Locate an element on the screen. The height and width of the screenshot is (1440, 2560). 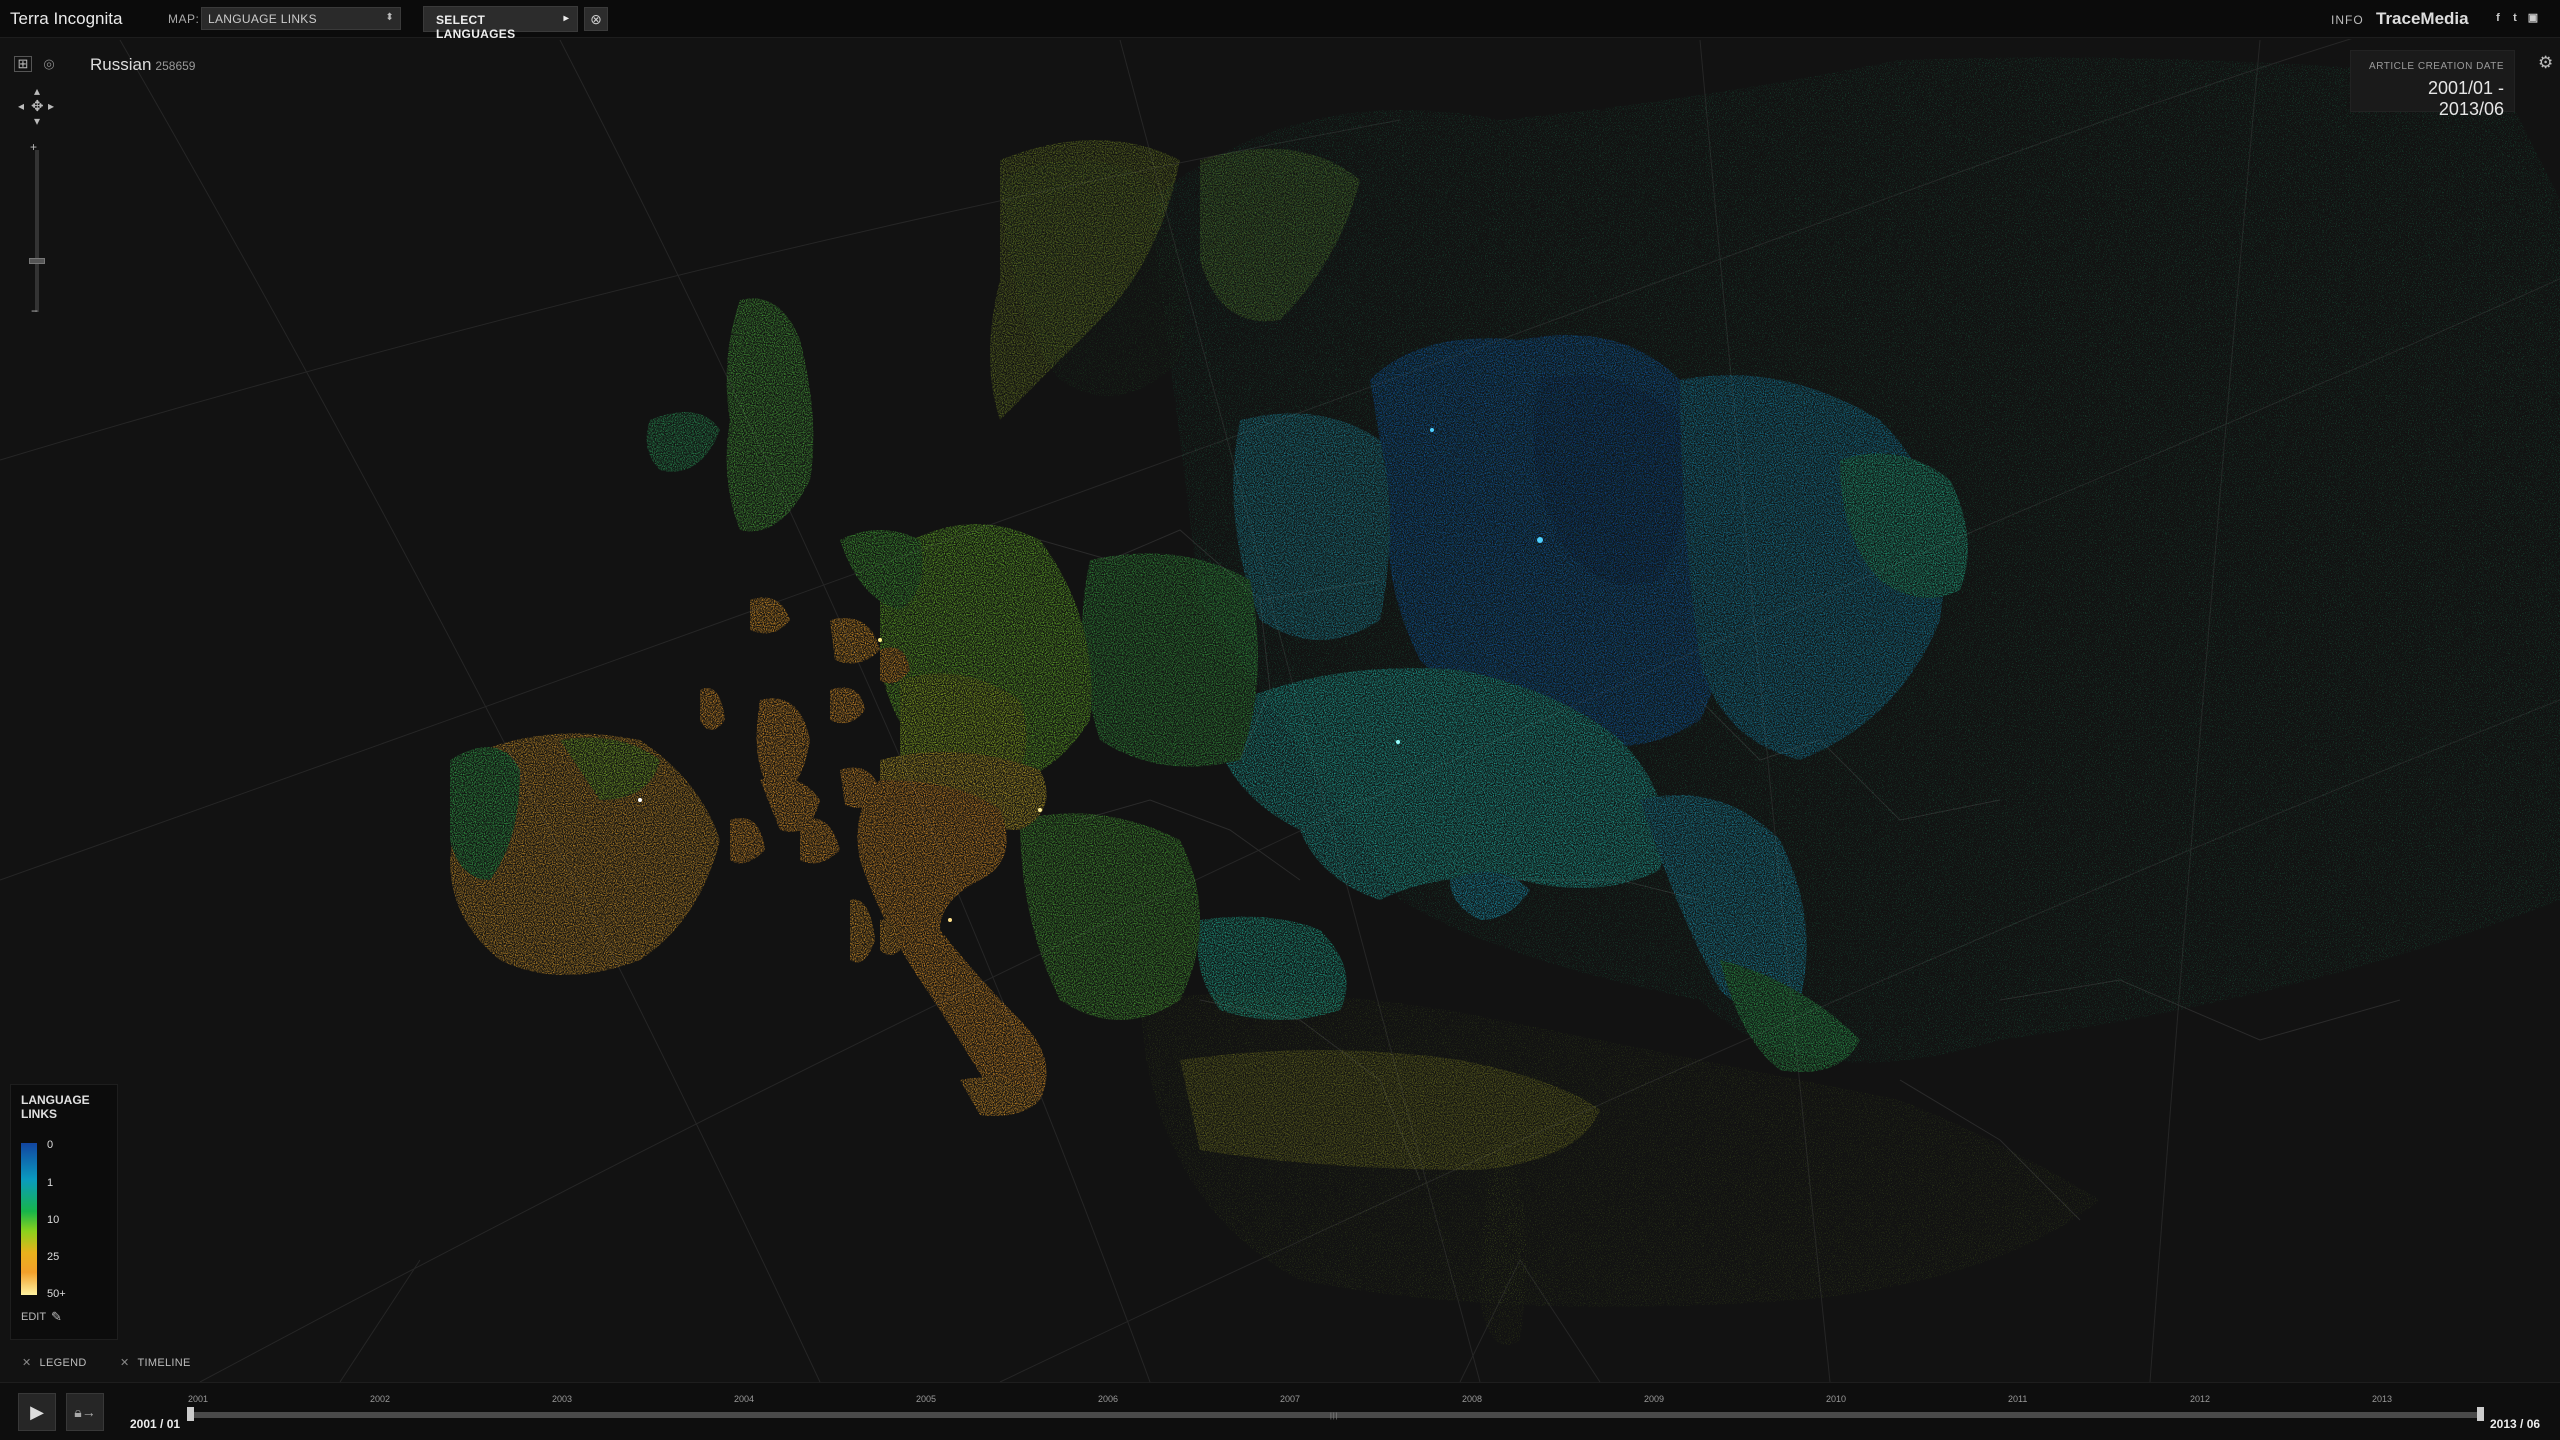
timeline-grip-icon: ||| is located at coordinates (1334, 1416).